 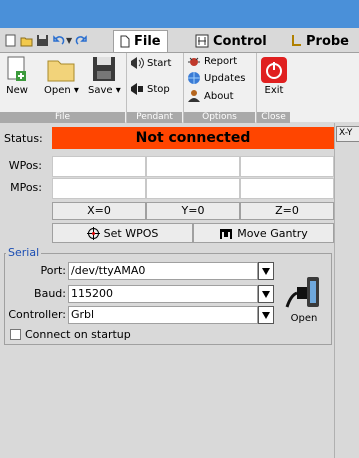 What do you see at coordinates (50, 293) in the screenshot?
I see `baud-label: Baud:` at bounding box center [50, 293].